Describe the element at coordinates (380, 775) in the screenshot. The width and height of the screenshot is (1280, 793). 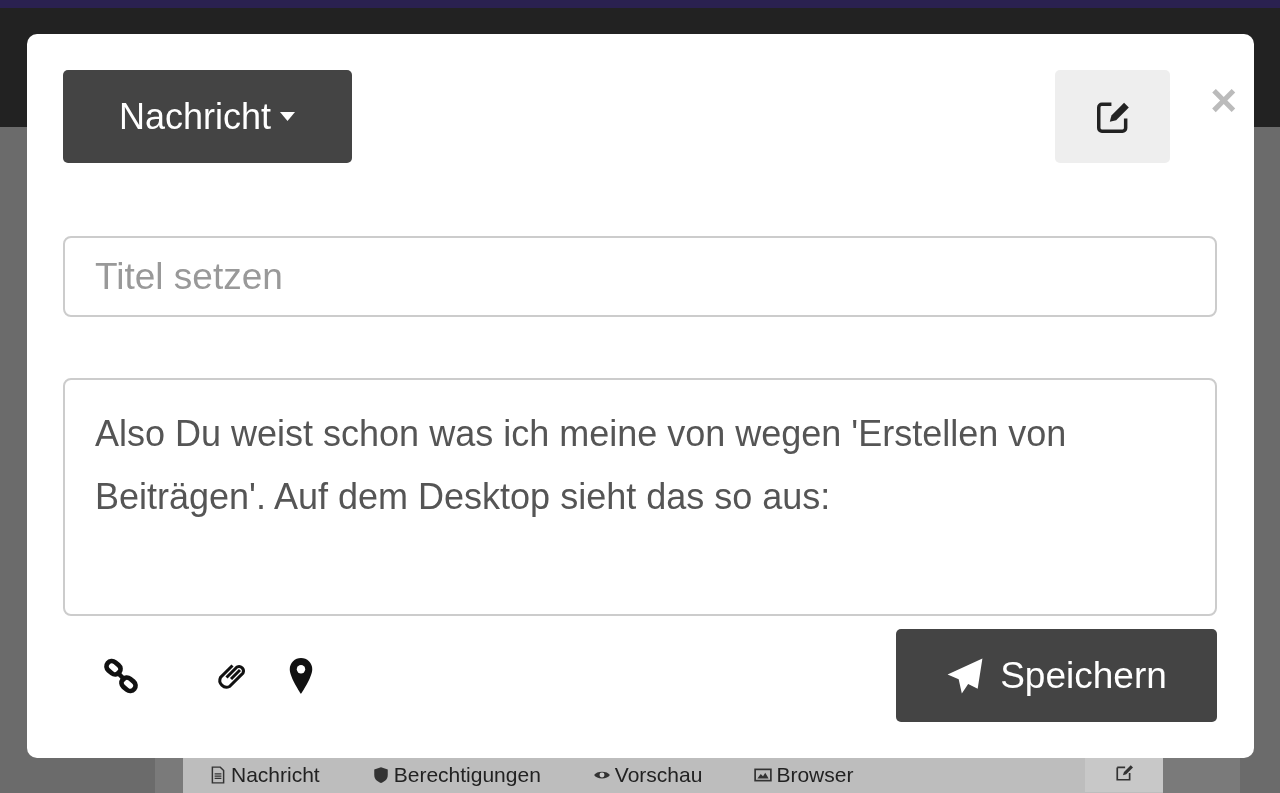
I see `shield-icon` at that location.